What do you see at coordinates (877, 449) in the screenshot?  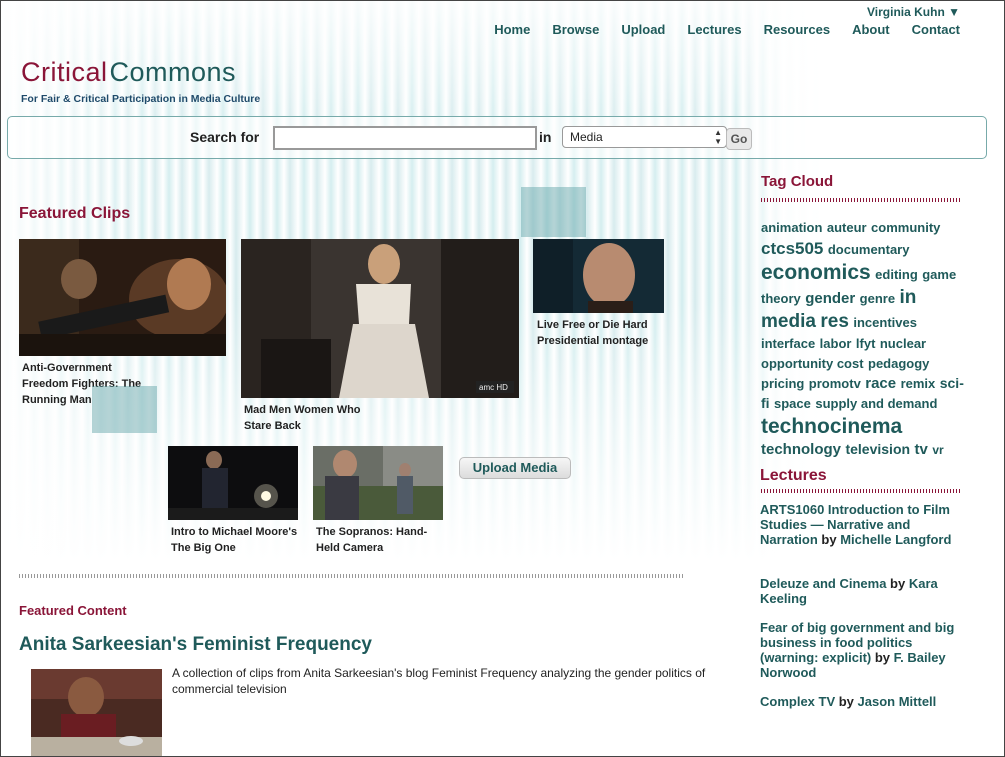 I see `tag-link: television` at bounding box center [877, 449].